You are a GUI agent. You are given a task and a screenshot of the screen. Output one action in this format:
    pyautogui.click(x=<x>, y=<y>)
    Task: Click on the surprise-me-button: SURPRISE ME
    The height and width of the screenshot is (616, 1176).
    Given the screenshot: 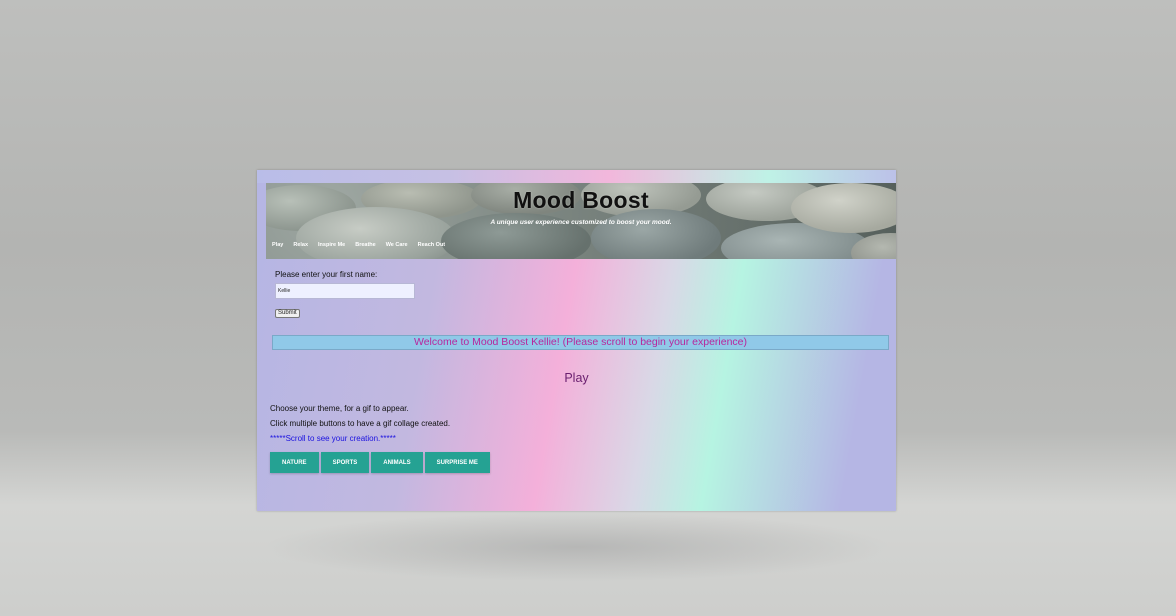 What is the action you would take?
    pyautogui.click(x=457, y=462)
    